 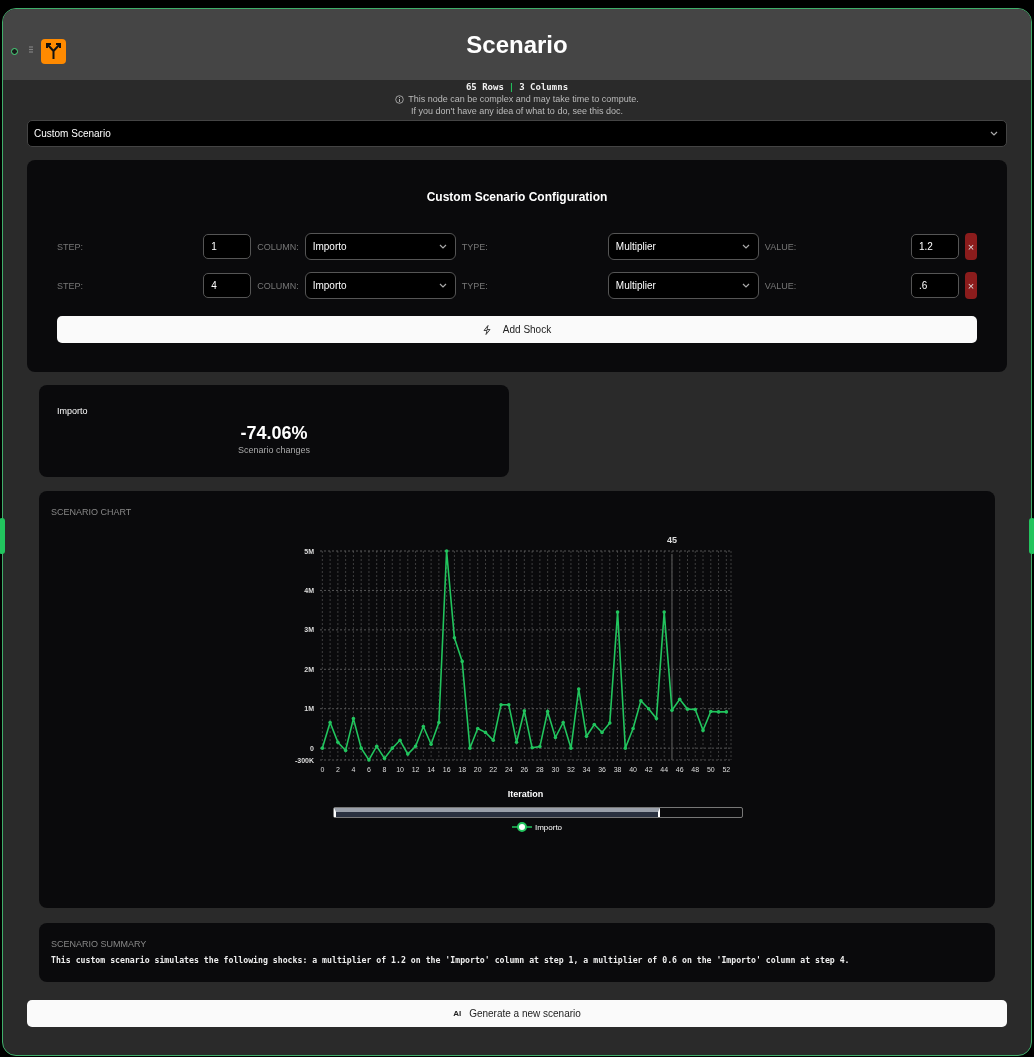 I want to click on row-count: 65 Rows, so click(x=484, y=87).